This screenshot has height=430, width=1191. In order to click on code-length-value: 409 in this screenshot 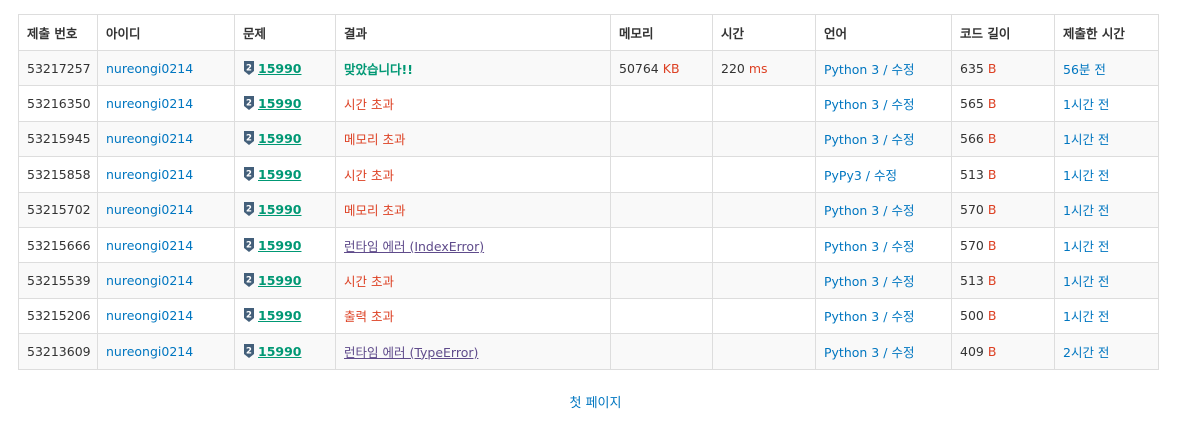, I will do `click(972, 351)`.